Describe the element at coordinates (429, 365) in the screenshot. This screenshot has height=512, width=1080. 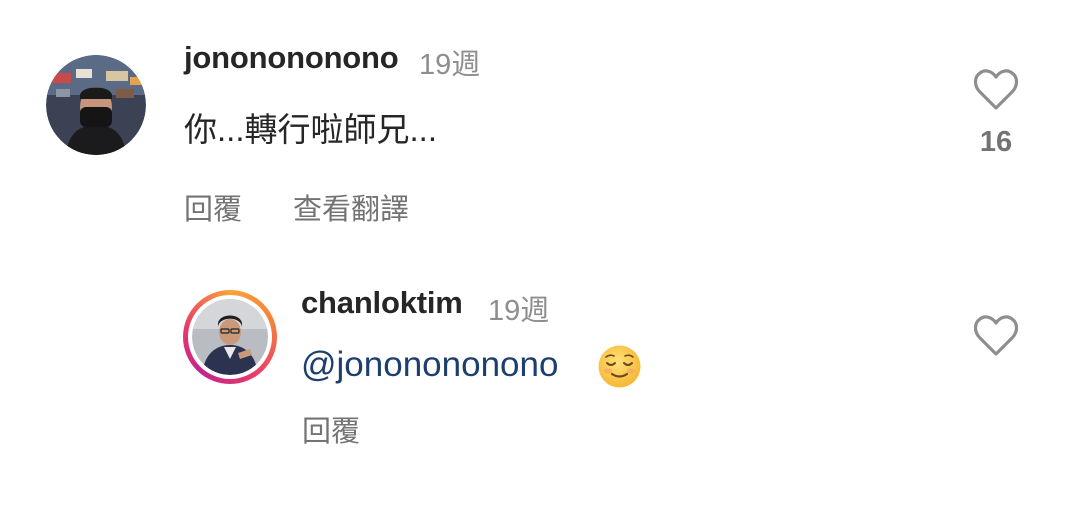
I see `mention-link: @jononononono` at that location.